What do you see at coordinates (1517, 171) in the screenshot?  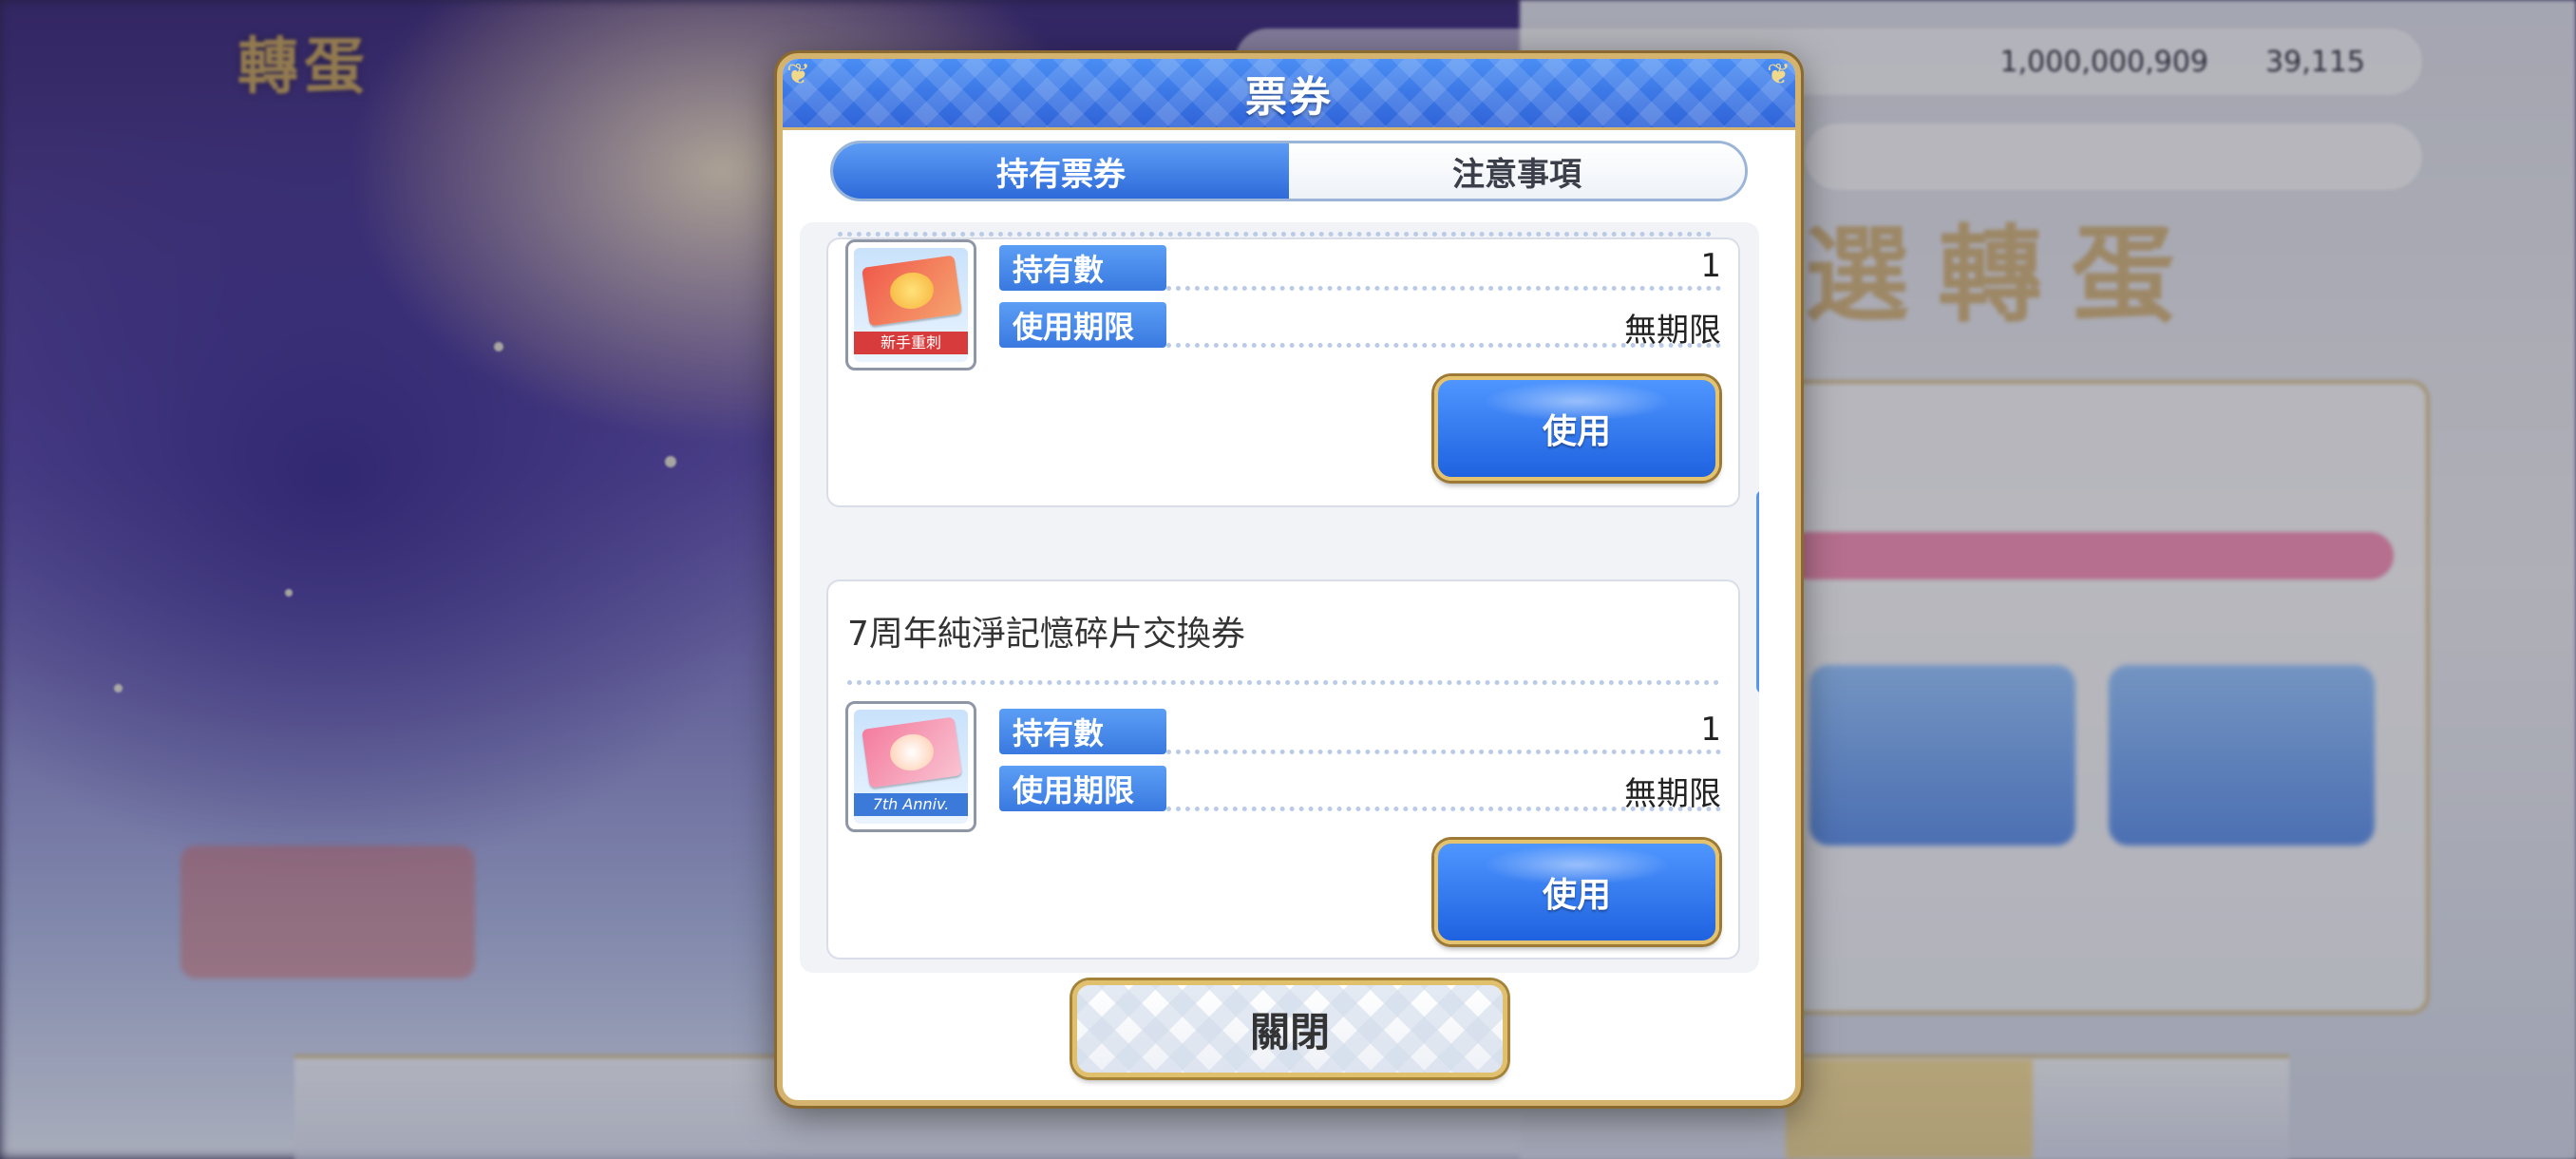 I see `tab-notes: 注意事項` at bounding box center [1517, 171].